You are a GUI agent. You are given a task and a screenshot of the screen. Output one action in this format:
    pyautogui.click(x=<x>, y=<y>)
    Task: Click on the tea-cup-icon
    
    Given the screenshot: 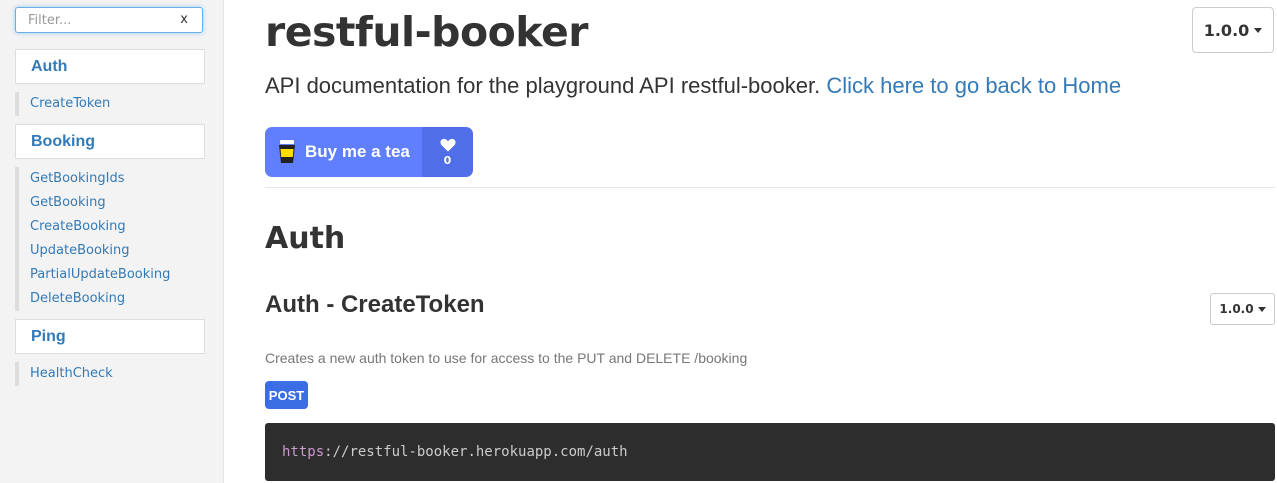 What is the action you would take?
    pyautogui.click(x=287, y=151)
    